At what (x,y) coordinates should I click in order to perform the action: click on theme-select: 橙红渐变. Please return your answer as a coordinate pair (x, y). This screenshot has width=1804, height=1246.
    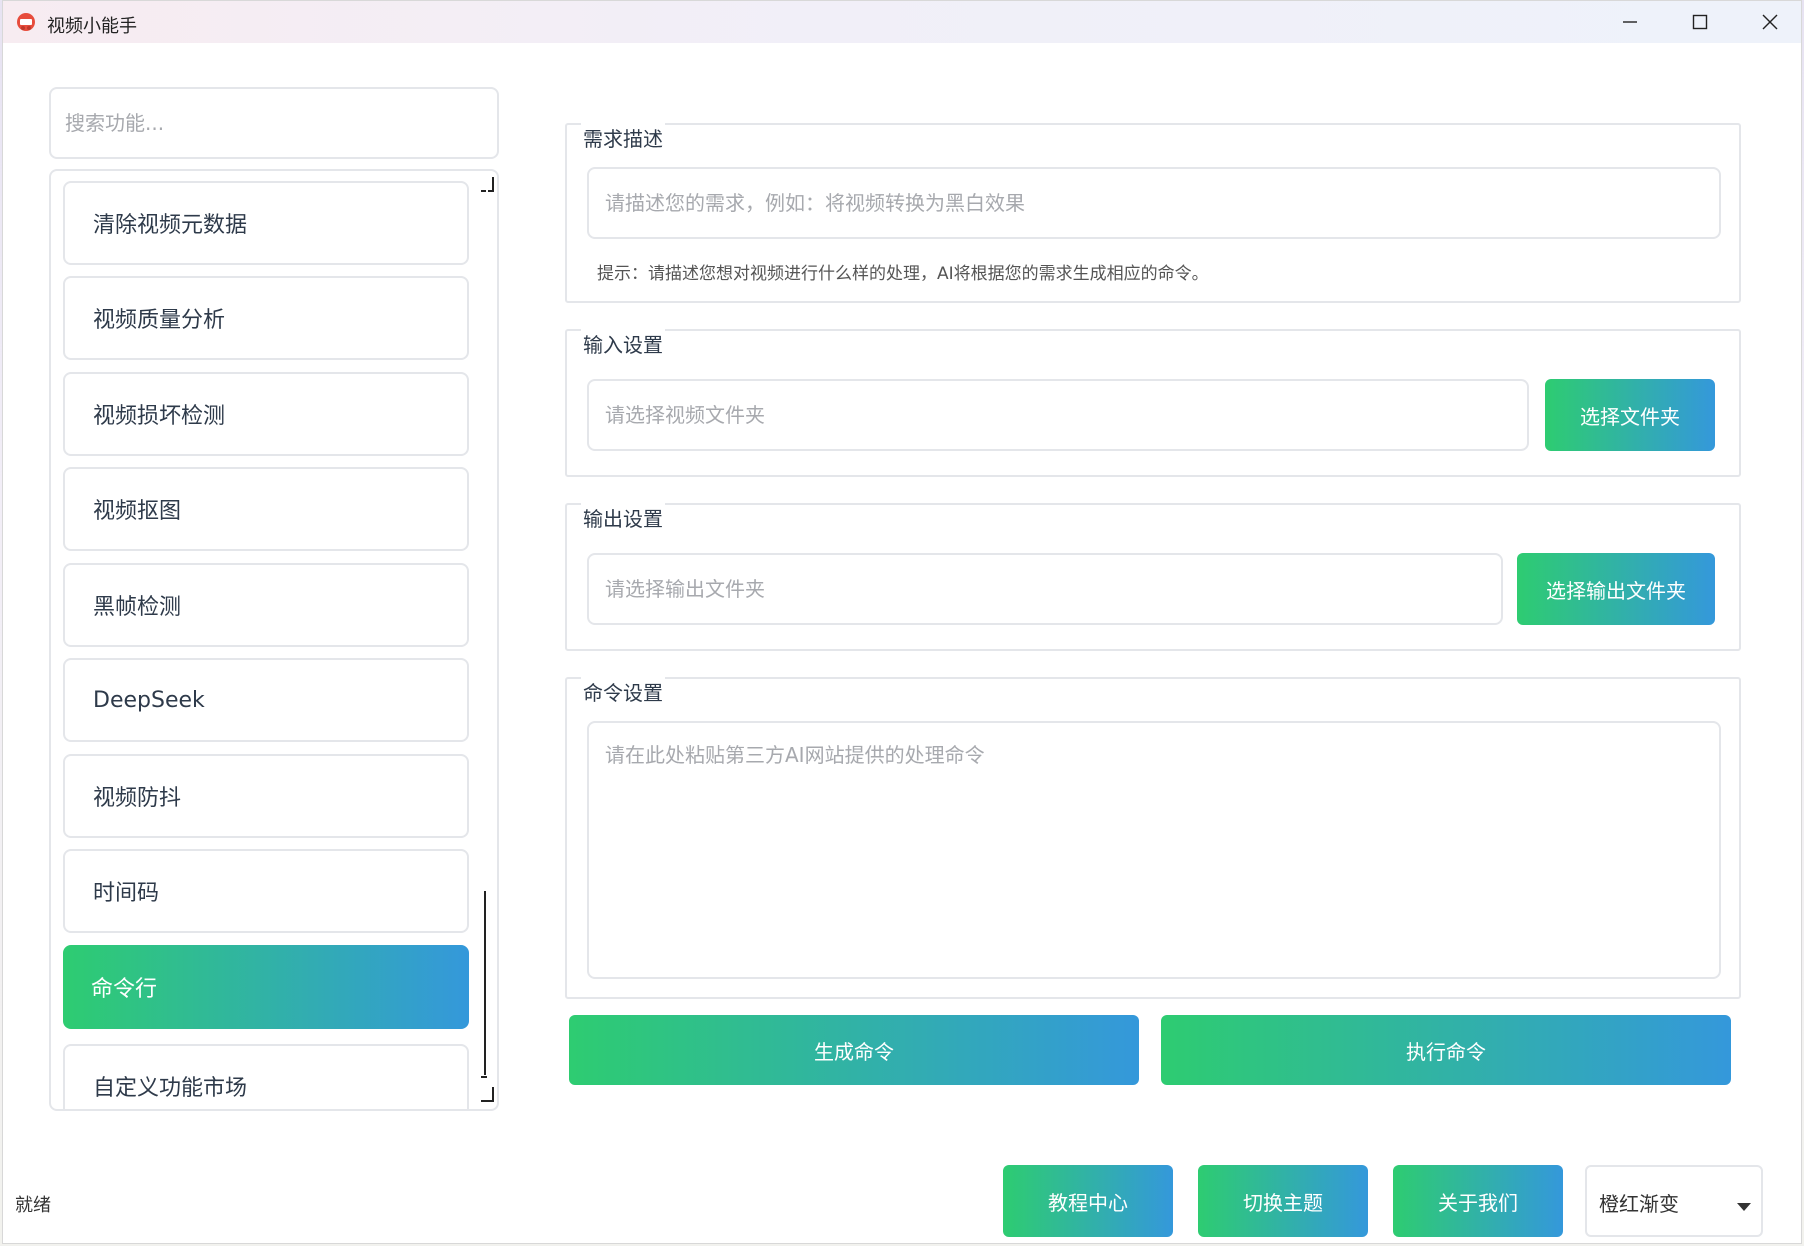
    Looking at the image, I should click on (1674, 1201).